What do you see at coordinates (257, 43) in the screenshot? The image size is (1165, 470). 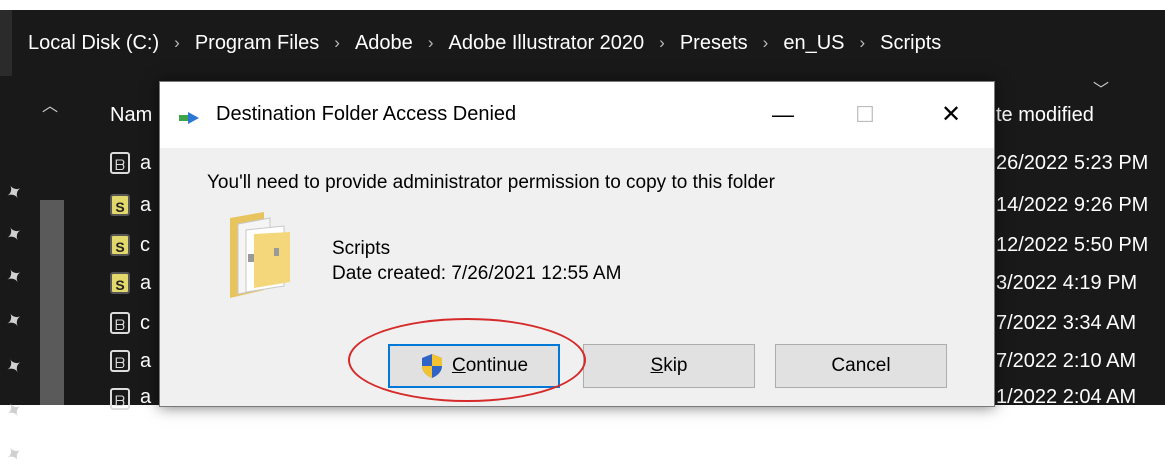 I see `breadcrumb-program-files: Program Files` at bounding box center [257, 43].